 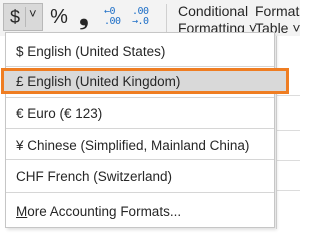 I want to click on conditional-formatting-line1: Conditional, so click(x=213, y=11).